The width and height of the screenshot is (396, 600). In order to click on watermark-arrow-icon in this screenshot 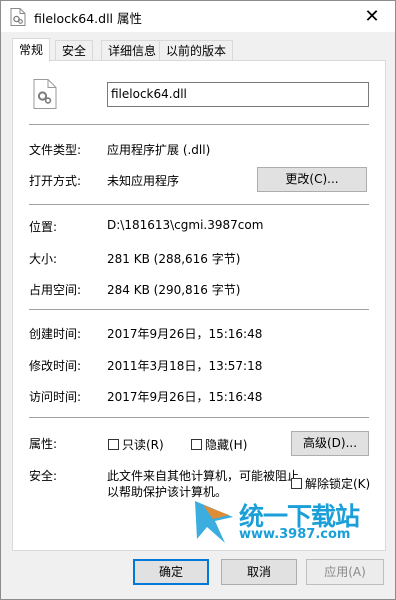, I will do `click(214, 522)`.